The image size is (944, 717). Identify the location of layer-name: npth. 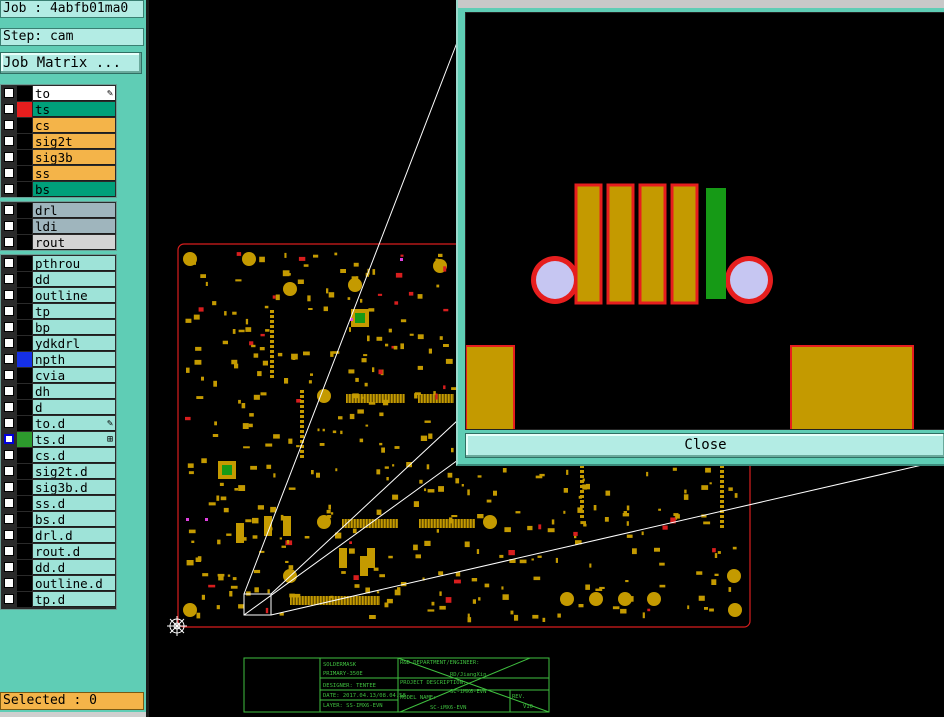
(74, 359).